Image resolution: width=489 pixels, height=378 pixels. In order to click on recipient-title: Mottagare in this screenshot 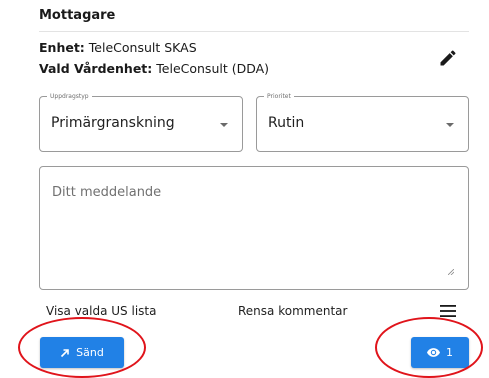, I will do `click(77, 15)`.